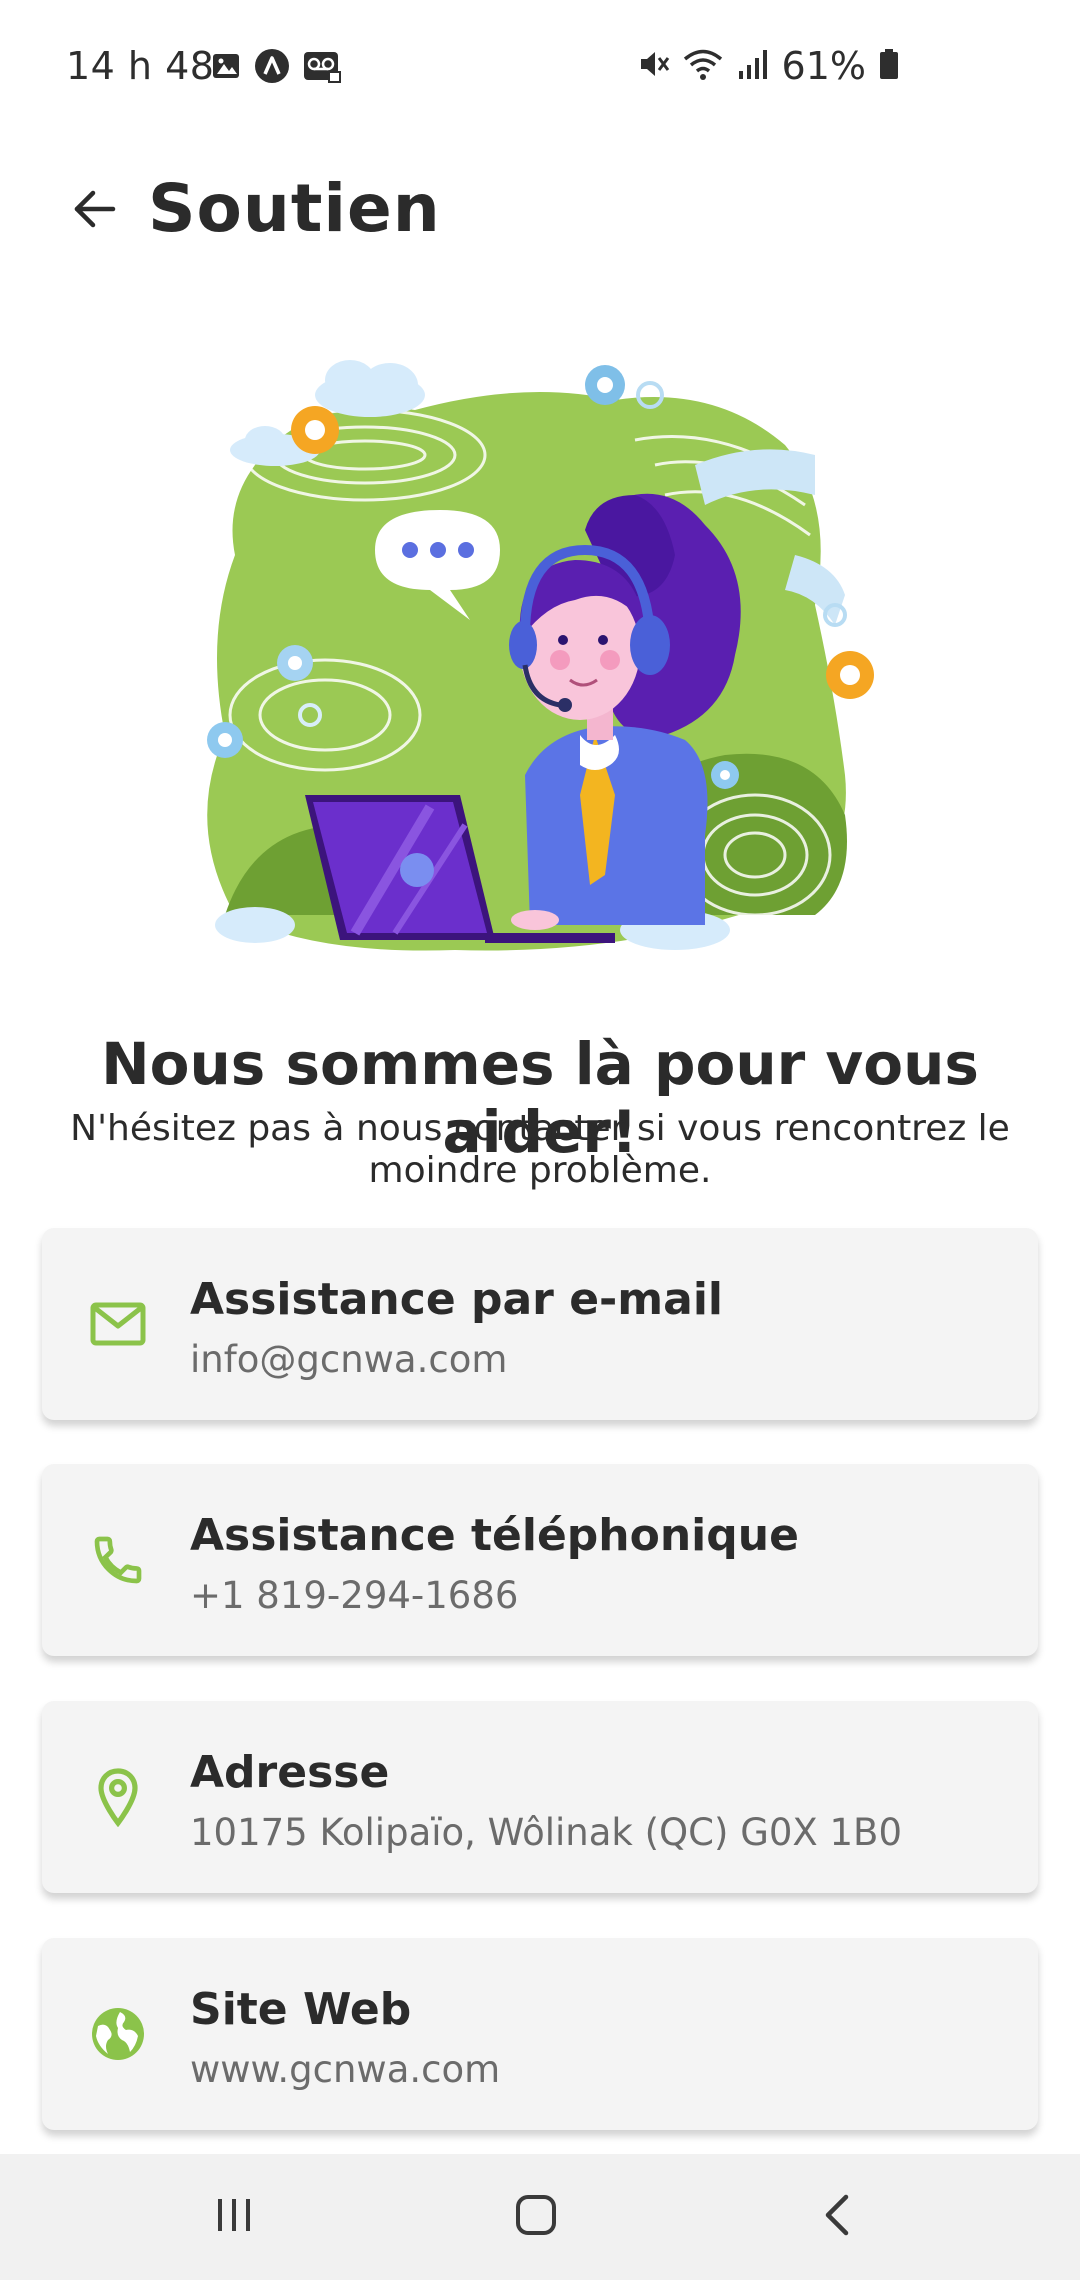  I want to click on location-pin-icon, so click(118, 1797).